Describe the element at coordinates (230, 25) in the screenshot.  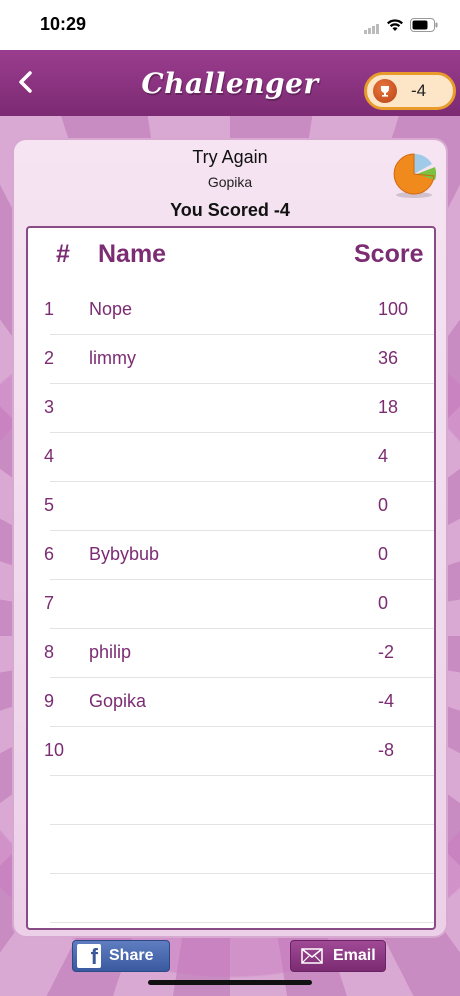
I see `status-bar: 10:29` at that location.